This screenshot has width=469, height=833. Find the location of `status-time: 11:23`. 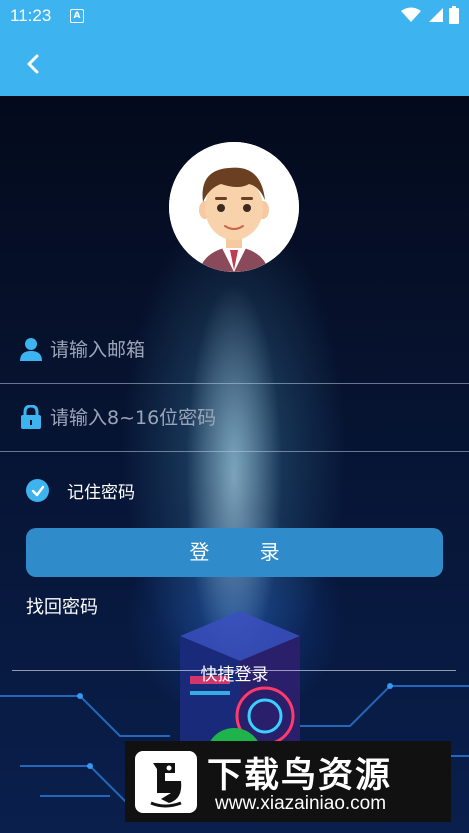

status-time: 11:23 is located at coordinates (31, 15).